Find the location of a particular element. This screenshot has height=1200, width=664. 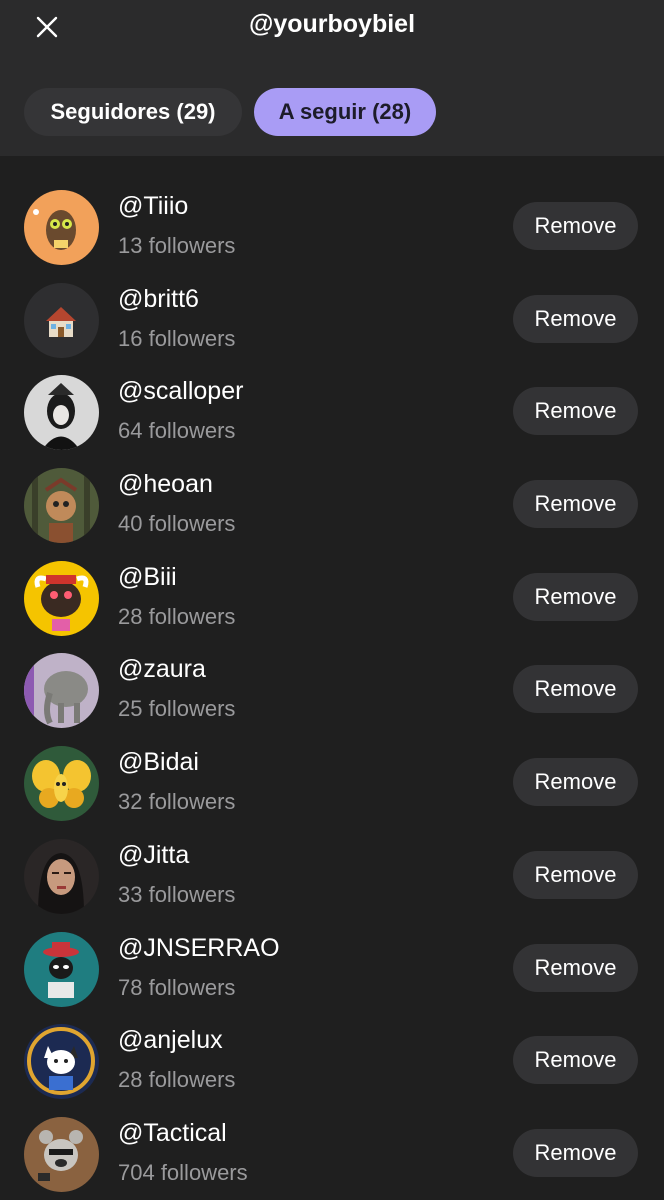

list-item: @zaura 25 followers Remove is located at coordinates (332, 674).